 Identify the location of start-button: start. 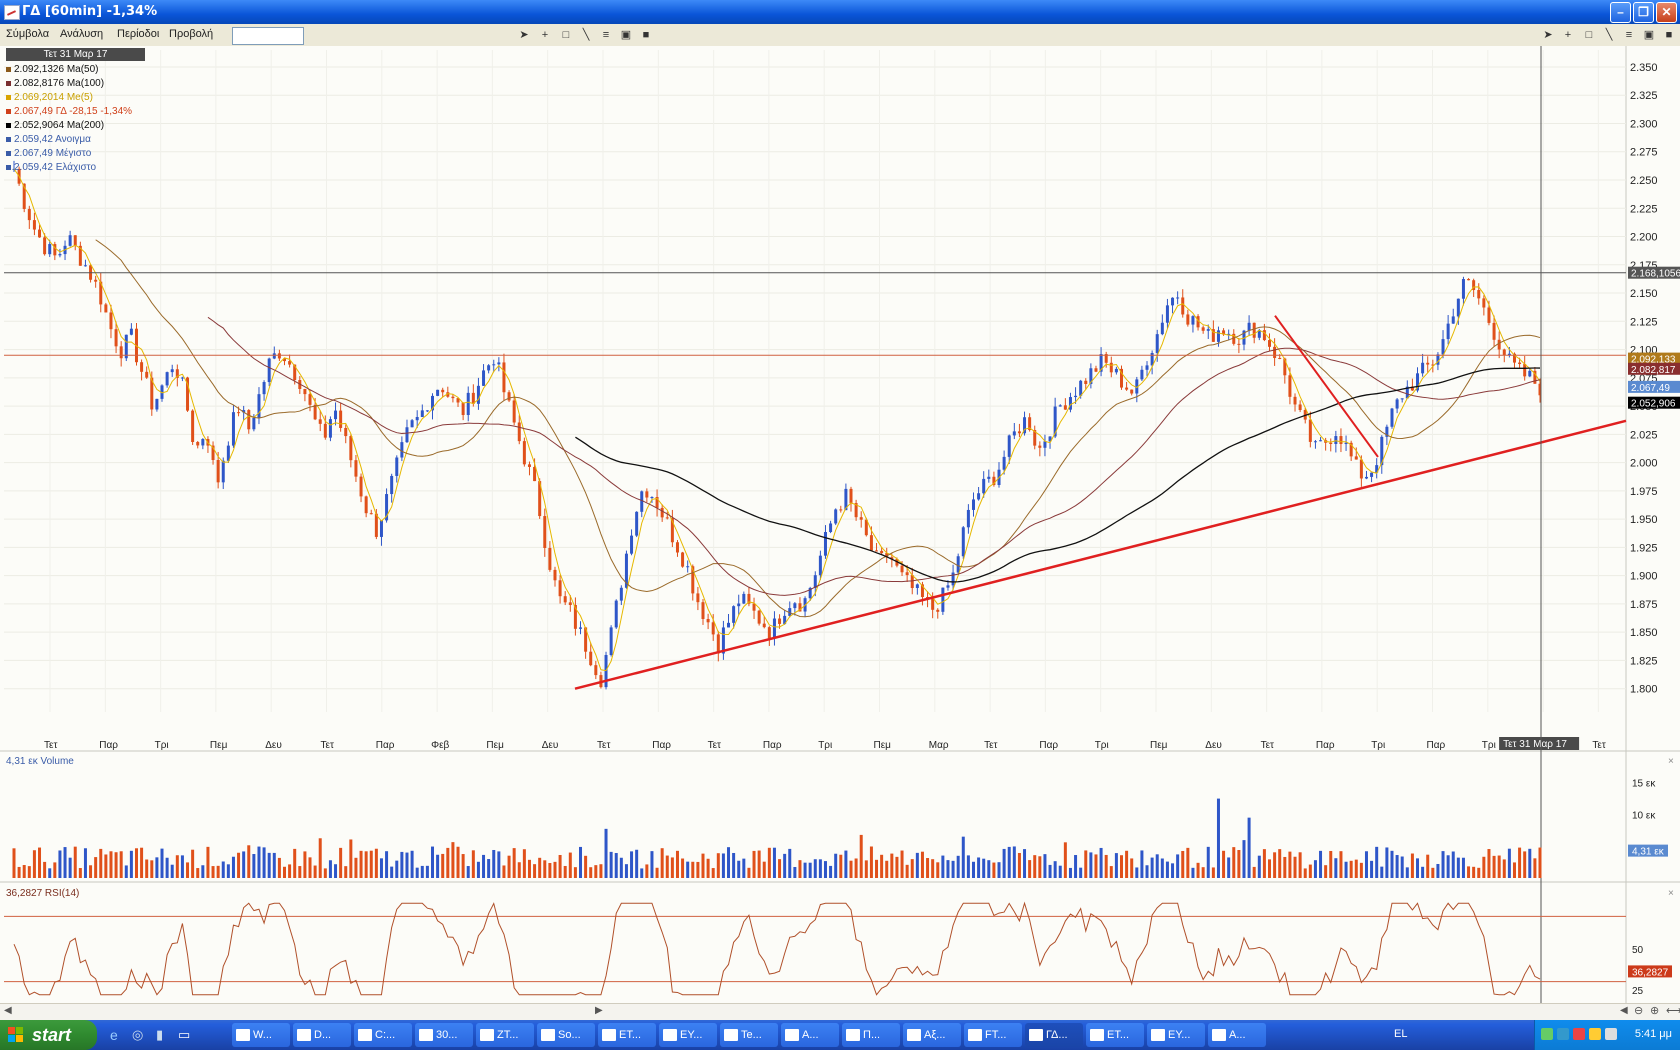
(48, 1035).